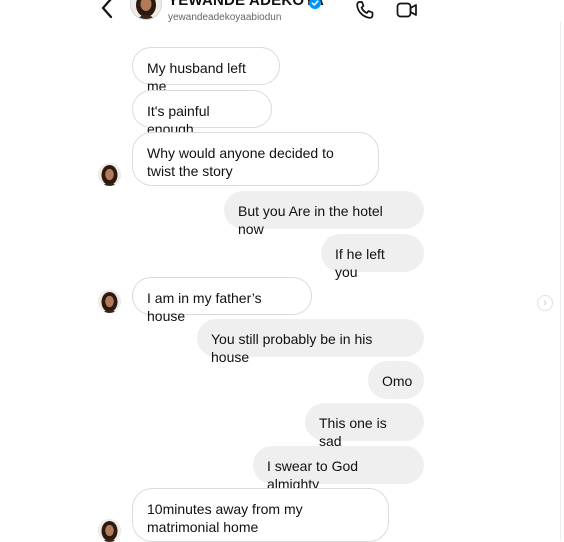 This screenshot has height=542, width=564. I want to click on message-bubble-received: I am in my father’s house, so click(222, 300).